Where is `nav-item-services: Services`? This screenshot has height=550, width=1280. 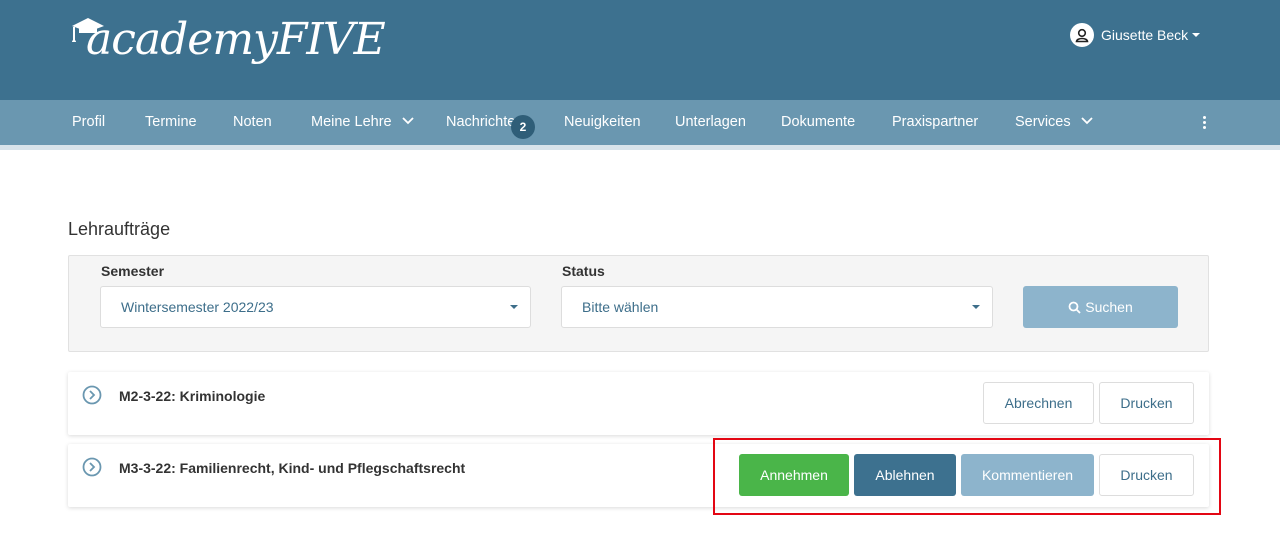 nav-item-services: Services is located at coordinates (1054, 122).